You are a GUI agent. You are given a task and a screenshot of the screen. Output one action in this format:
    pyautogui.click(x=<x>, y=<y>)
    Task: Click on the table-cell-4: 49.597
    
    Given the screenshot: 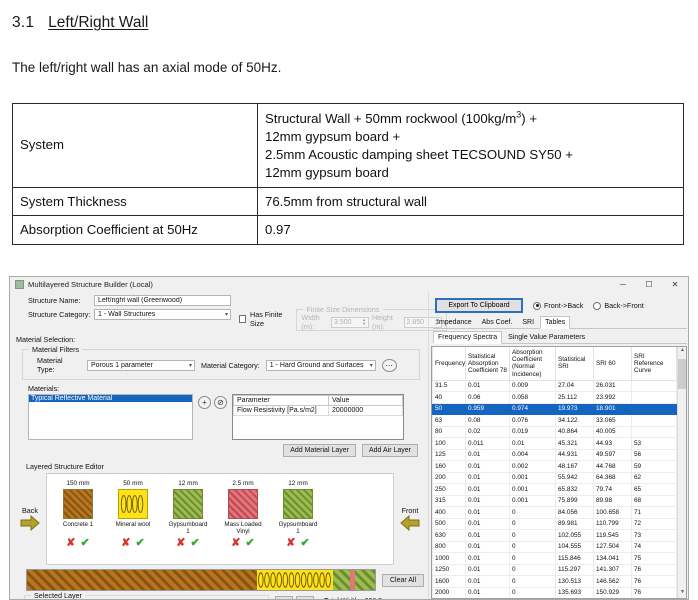 What is the action you would take?
    pyautogui.click(x=612, y=455)
    